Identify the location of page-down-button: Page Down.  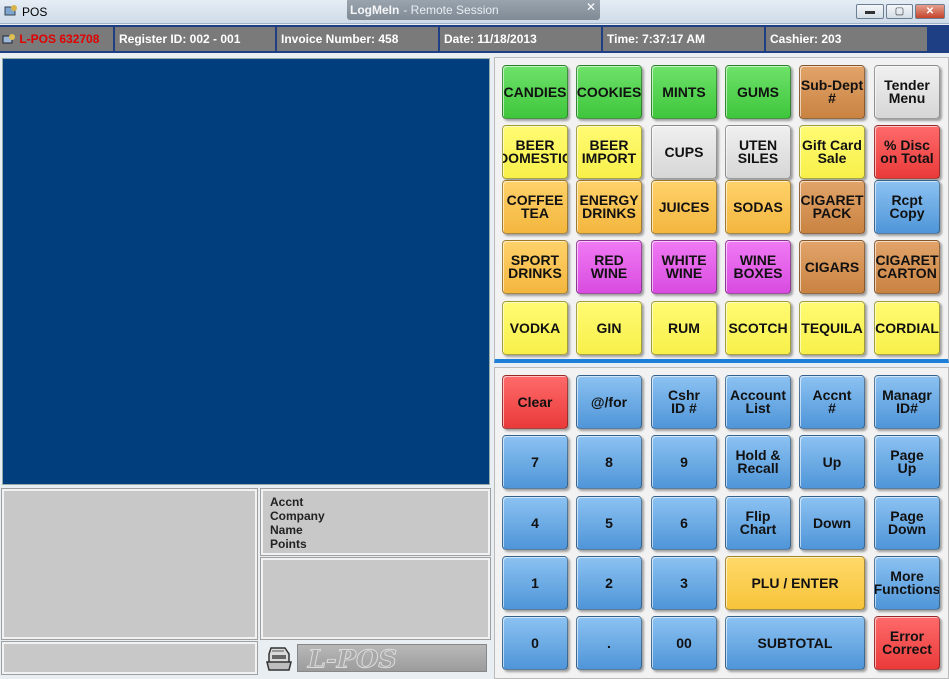
(907, 523).